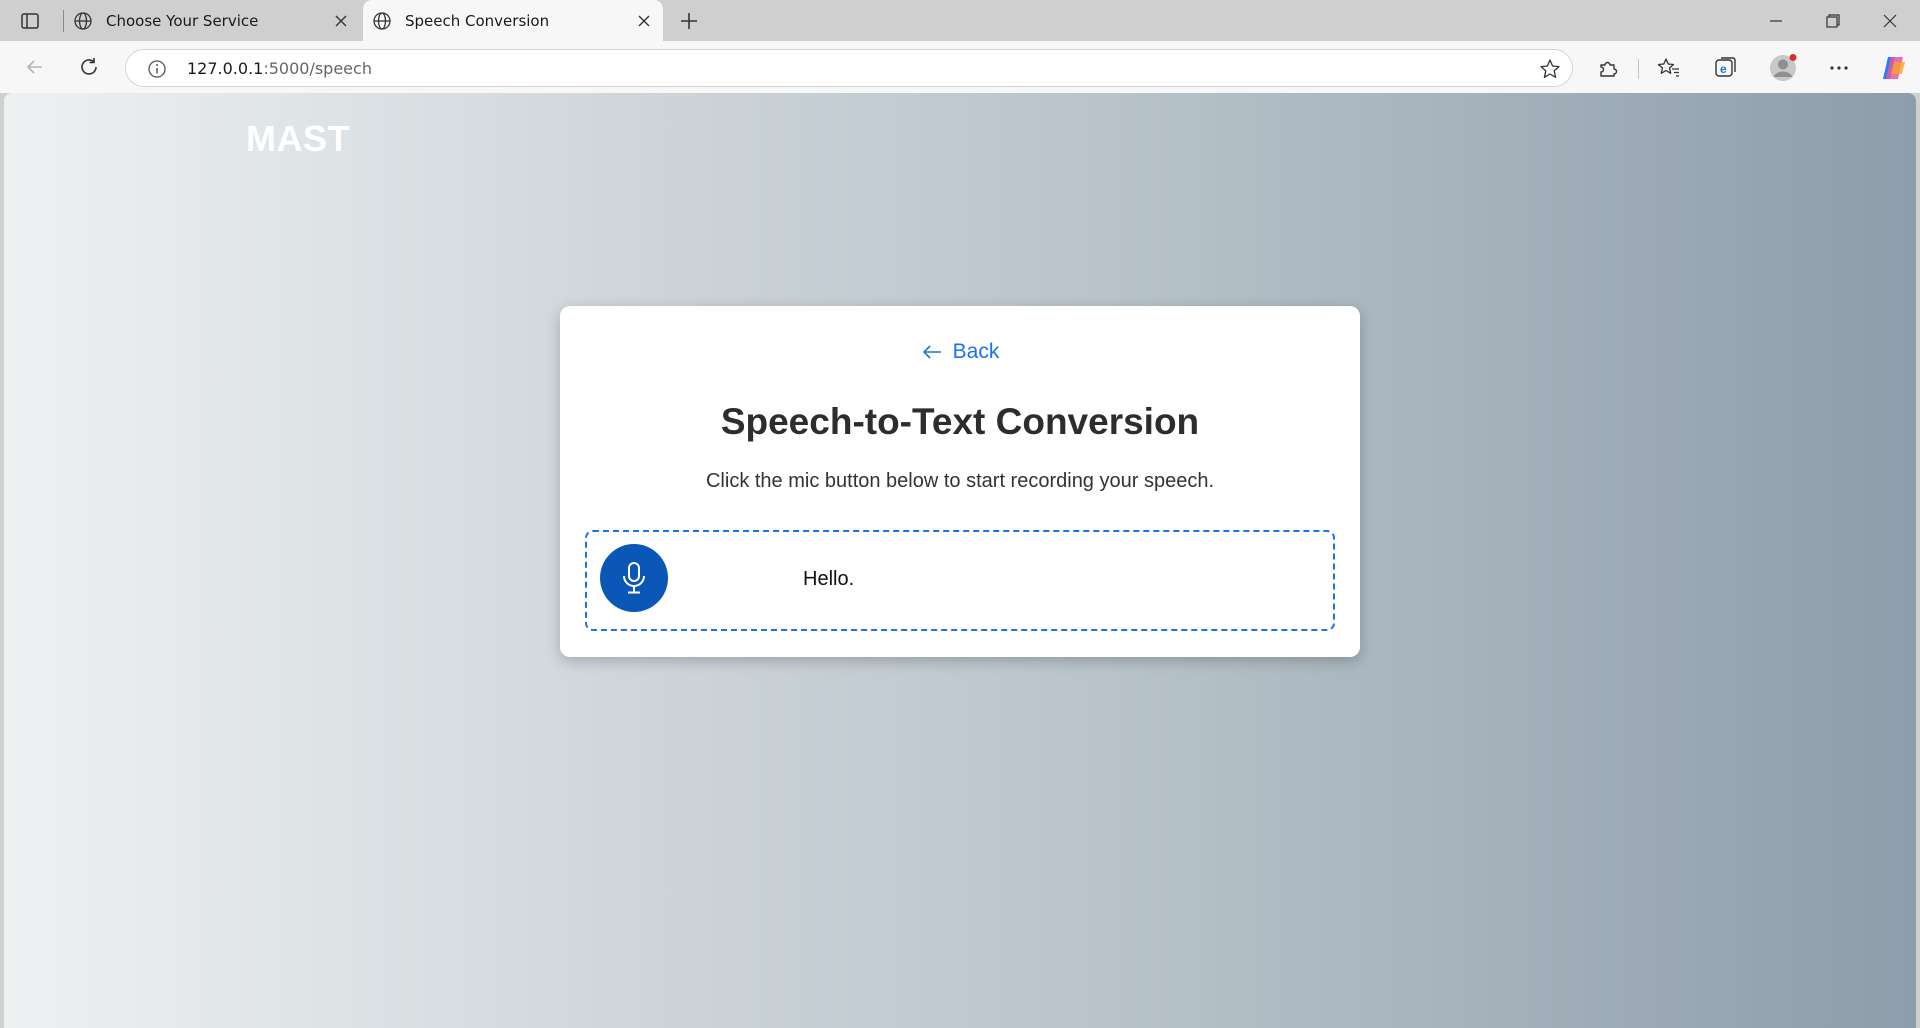 The image size is (1920, 1028). I want to click on extensions-button, so click(1608, 68).